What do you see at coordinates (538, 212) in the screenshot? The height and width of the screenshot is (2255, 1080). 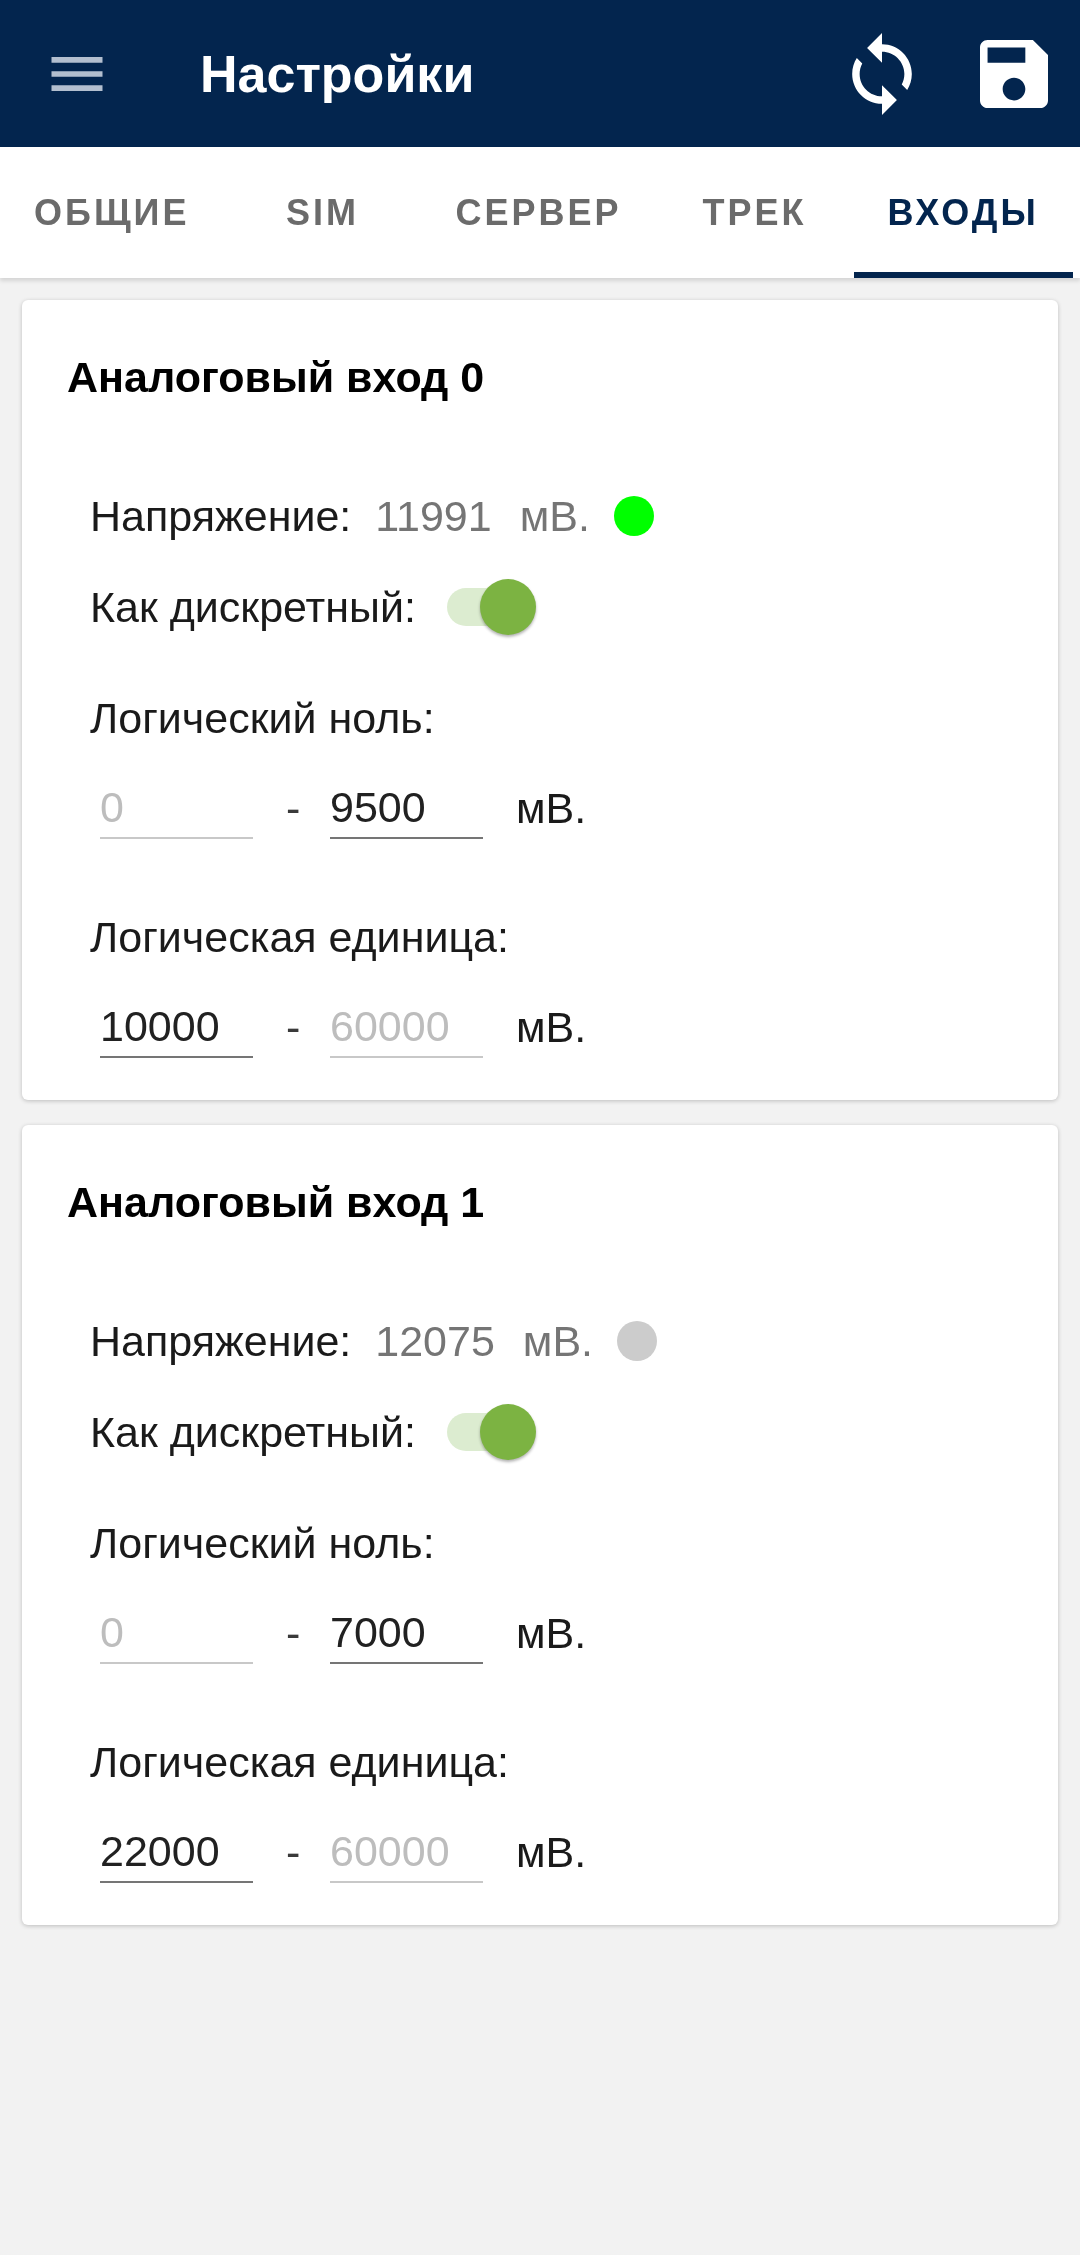 I see `tab: СЕРВЕР` at bounding box center [538, 212].